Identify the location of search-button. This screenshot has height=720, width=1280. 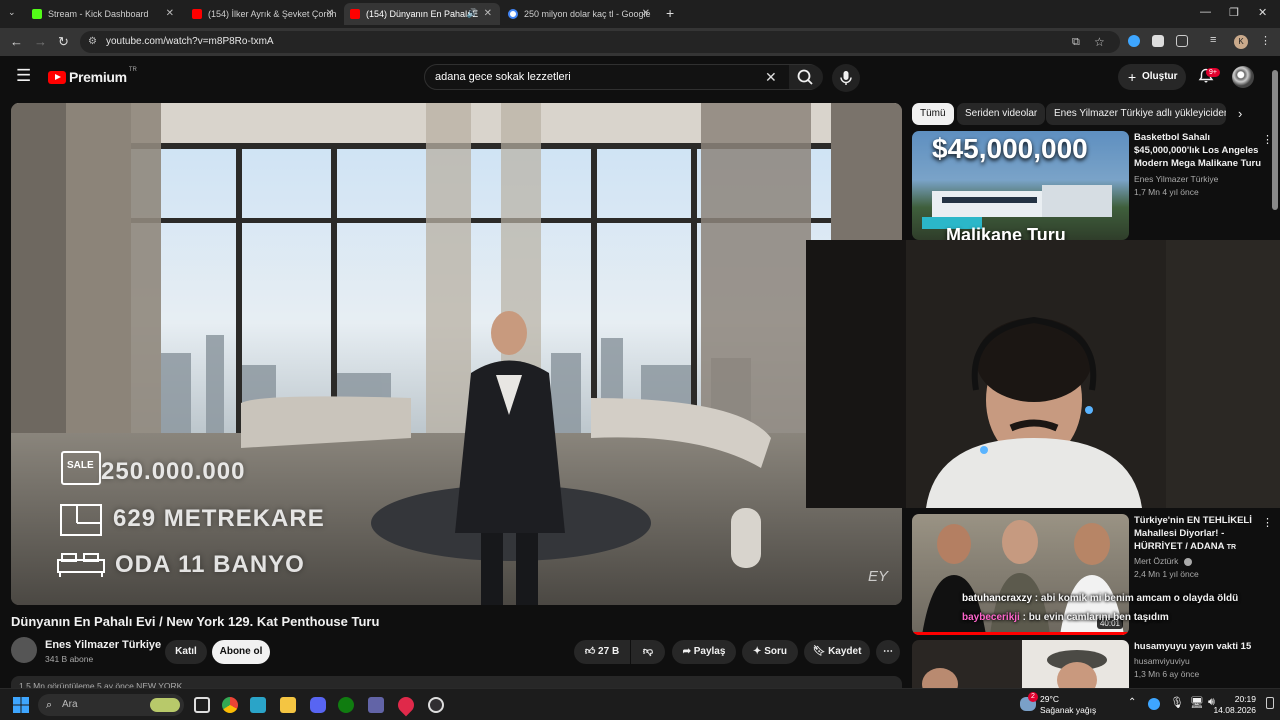
(806, 77).